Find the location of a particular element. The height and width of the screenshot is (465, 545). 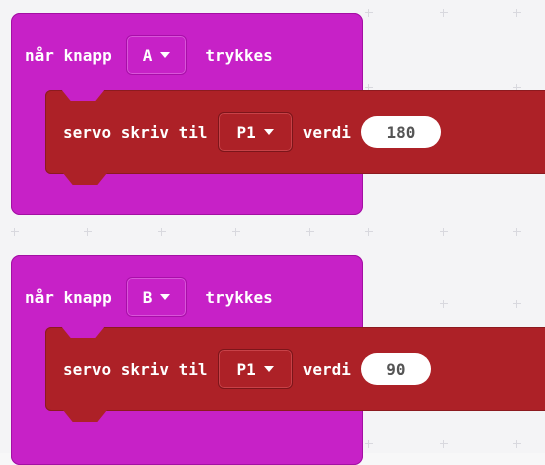

event-header: når knapp A trykkes is located at coordinates (149, 55).